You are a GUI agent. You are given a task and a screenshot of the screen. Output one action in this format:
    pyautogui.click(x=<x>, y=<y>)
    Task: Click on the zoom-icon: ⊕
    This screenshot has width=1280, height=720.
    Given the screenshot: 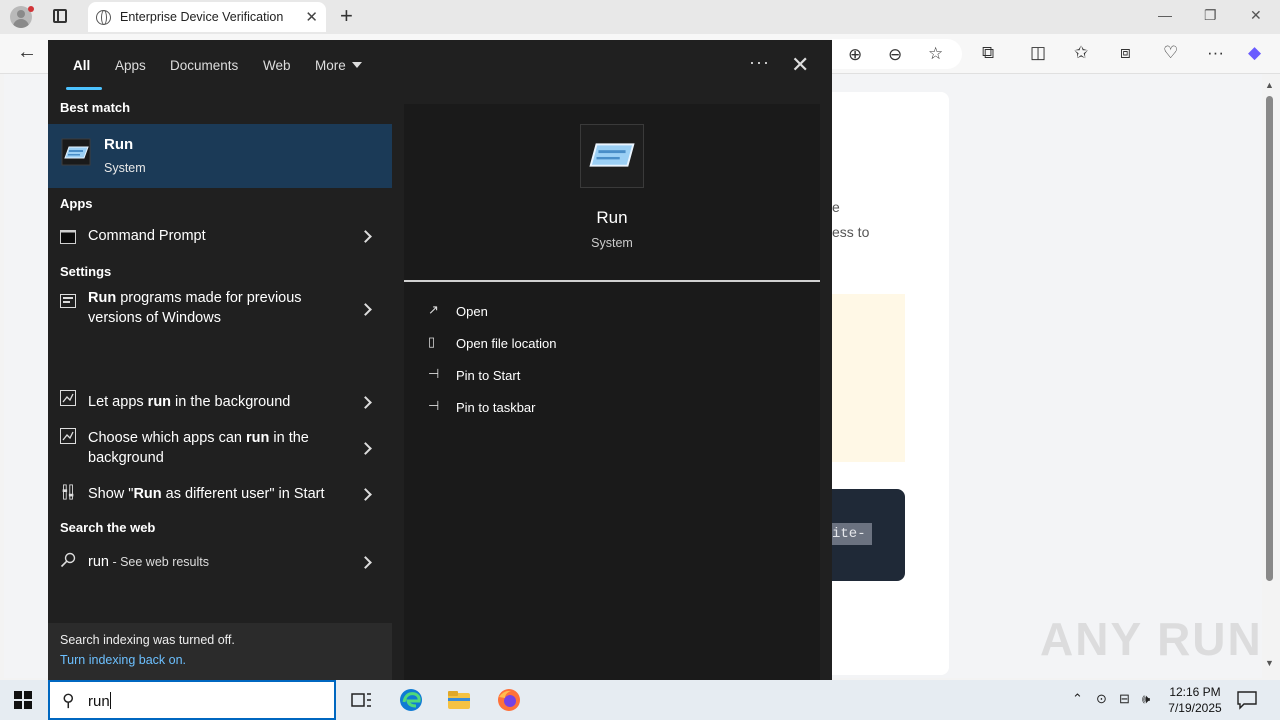 What is the action you would take?
    pyautogui.click(x=855, y=55)
    